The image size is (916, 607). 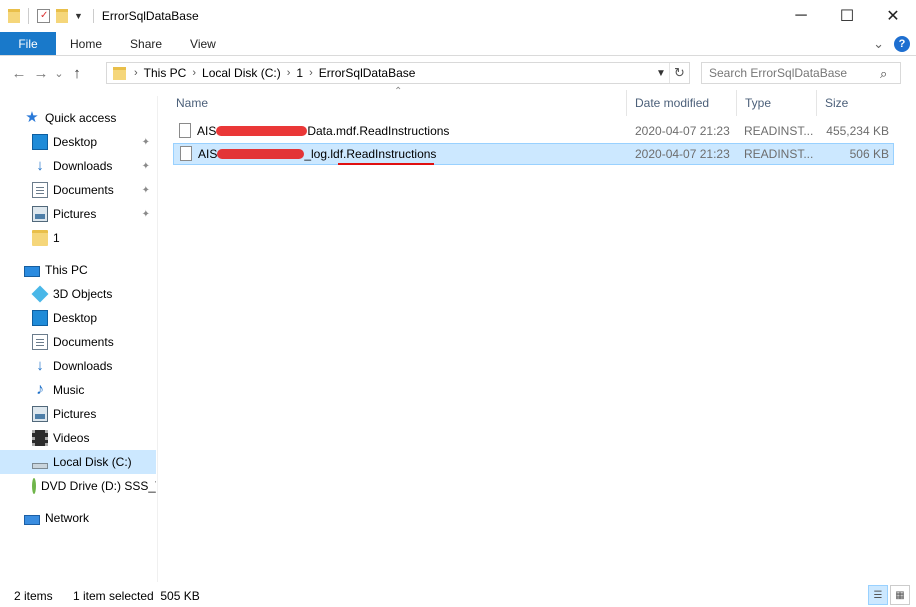 What do you see at coordinates (43, 16) in the screenshot?
I see `properties-icon: ✓` at bounding box center [43, 16].